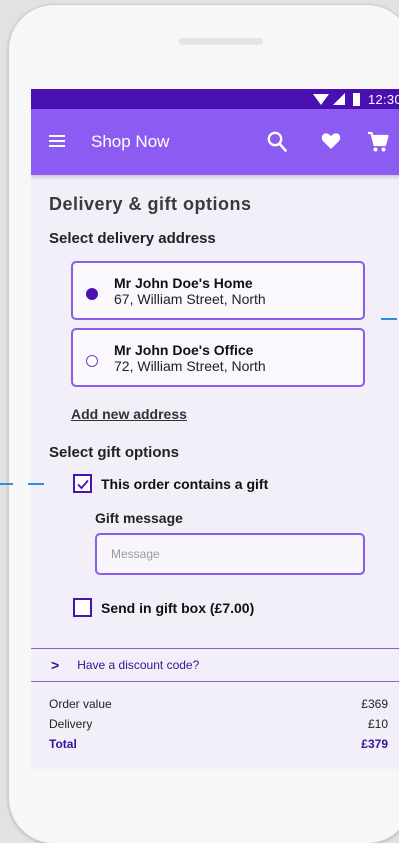 The width and height of the screenshot is (399, 843). I want to click on heart-icon, so click(331, 141).